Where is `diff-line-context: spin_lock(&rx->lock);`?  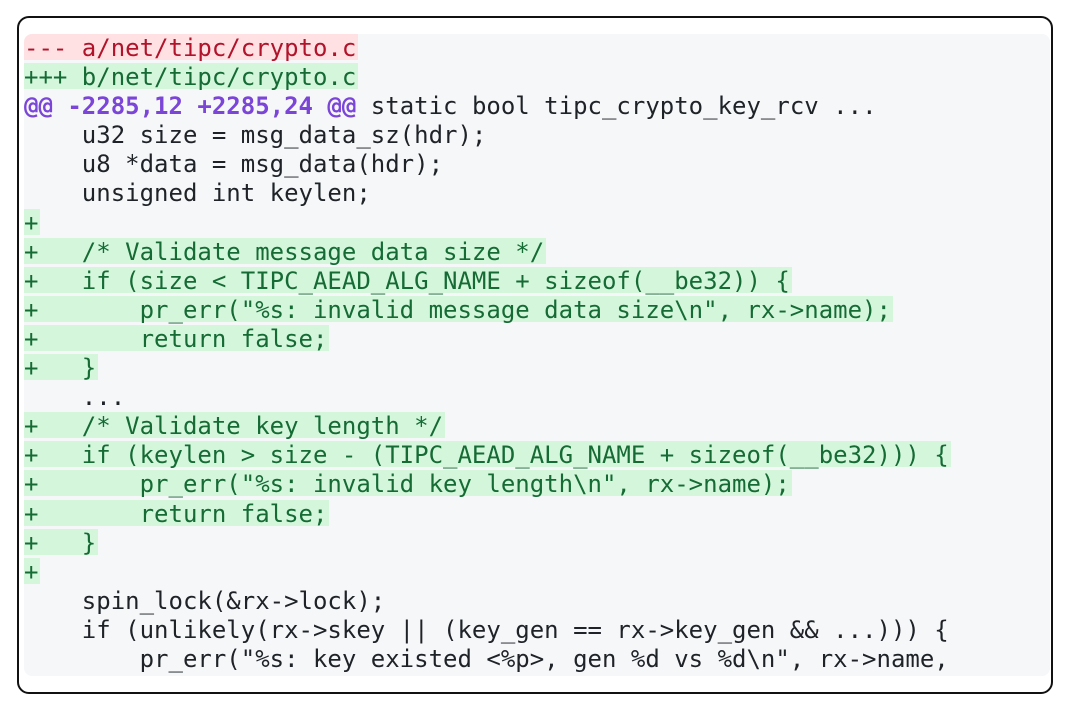
diff-line-context: spin_lock(&rx->lock); is located at coordinates (205, 600).